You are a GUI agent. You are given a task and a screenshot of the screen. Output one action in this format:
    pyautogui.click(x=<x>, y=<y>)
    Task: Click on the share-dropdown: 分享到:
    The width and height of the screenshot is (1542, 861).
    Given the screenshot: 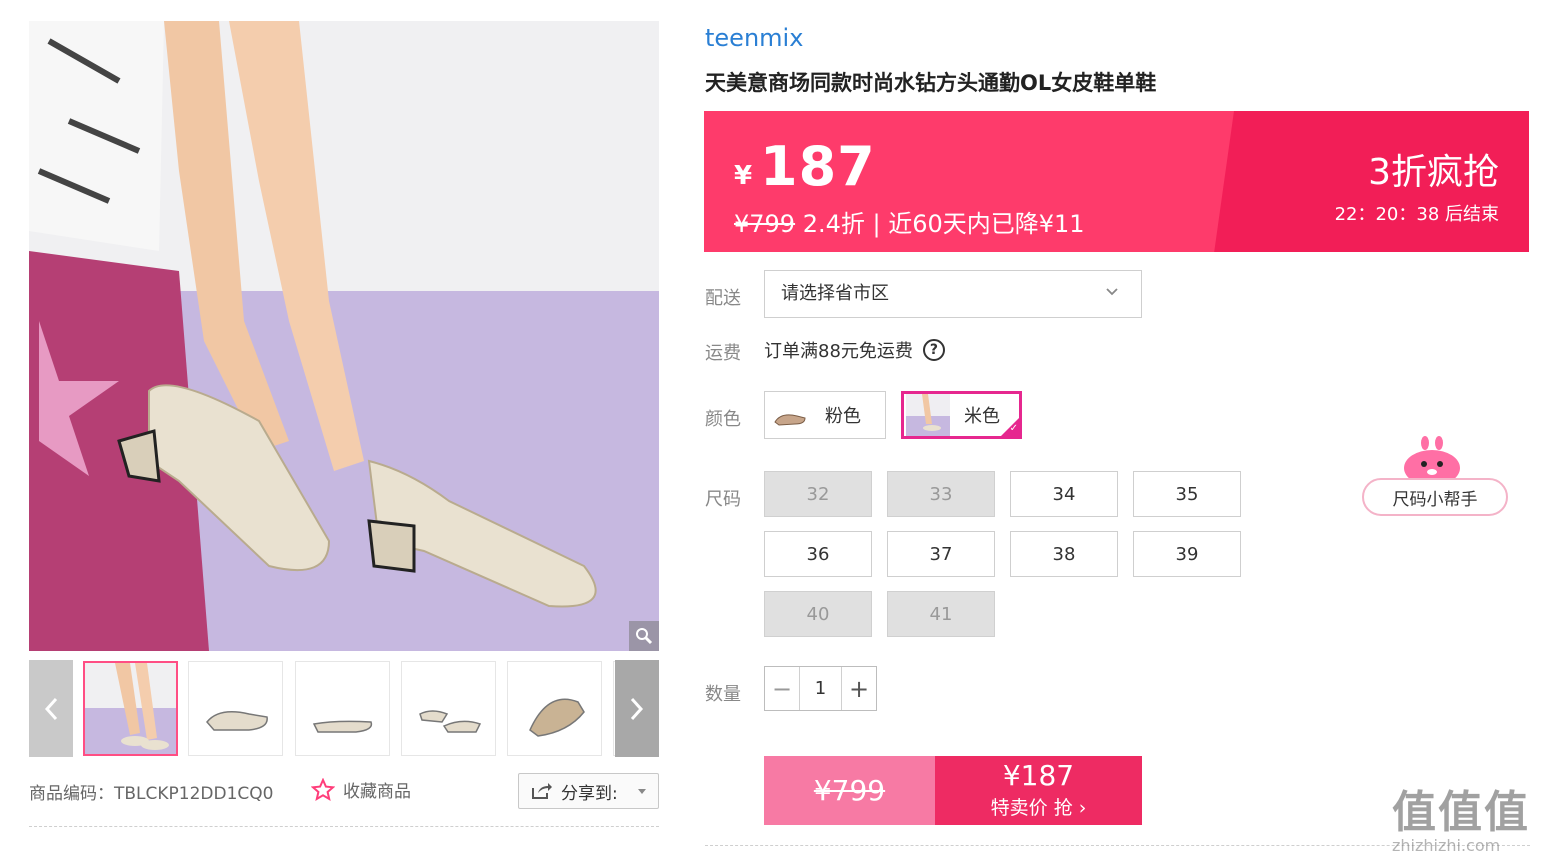 What is the action you would take?
    pyautogui.click(x=588, y=791)
    